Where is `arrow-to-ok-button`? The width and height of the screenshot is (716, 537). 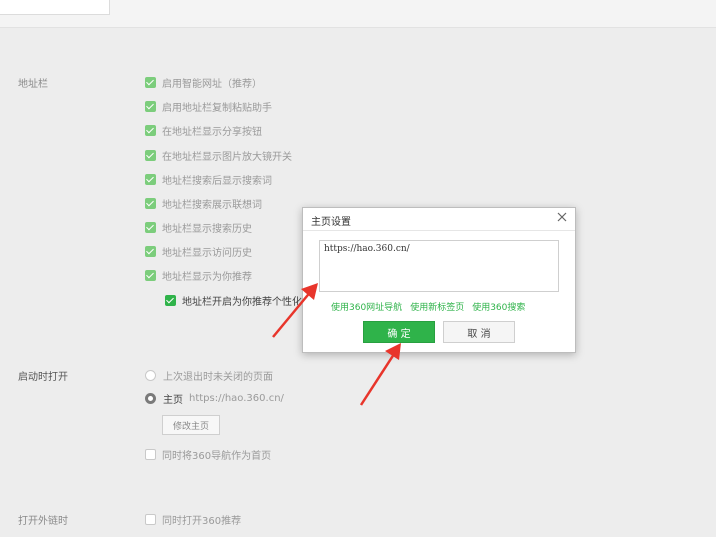
arrow-to-ok-button is located at coordinates (380, 374).